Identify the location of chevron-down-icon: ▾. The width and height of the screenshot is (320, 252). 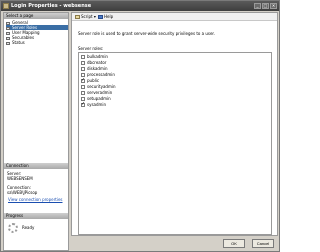
(94, 16).